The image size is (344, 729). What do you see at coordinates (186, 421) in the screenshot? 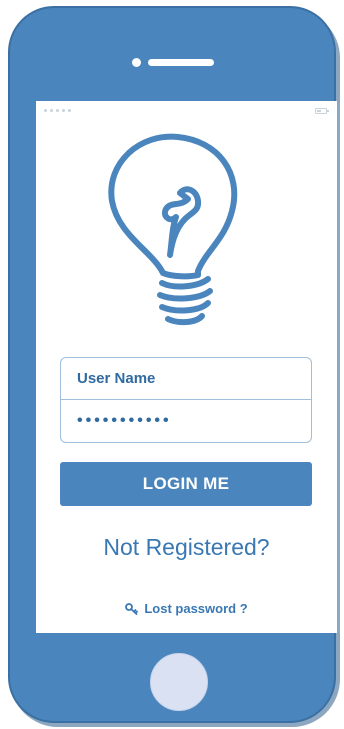
I see `password-field: •••••••••••` at bounding box center [186, 421].